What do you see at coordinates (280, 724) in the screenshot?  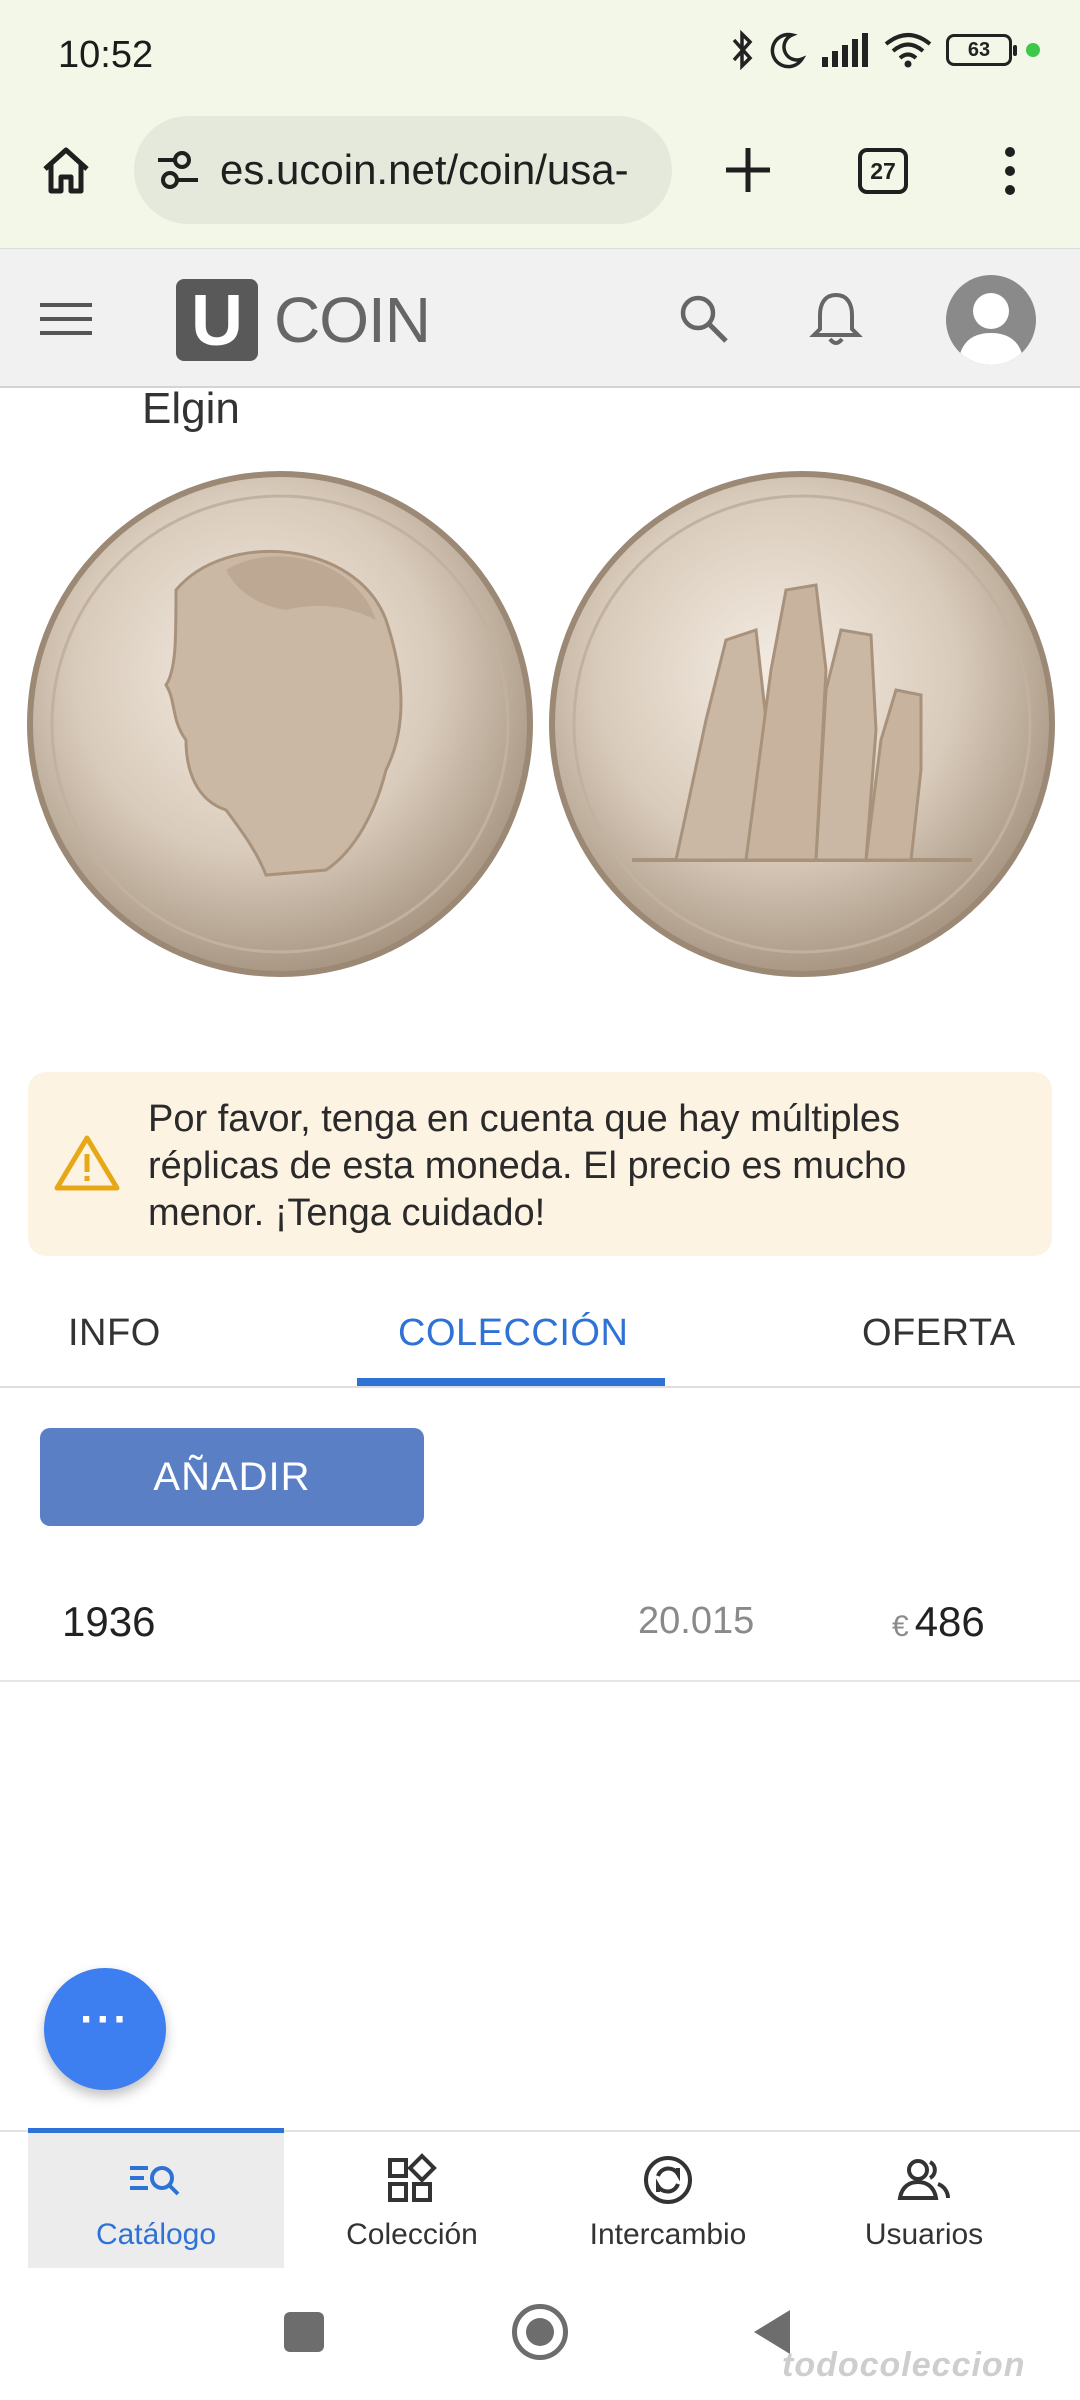 I see `coin-obverse-image` at bounding box center [280, 724].